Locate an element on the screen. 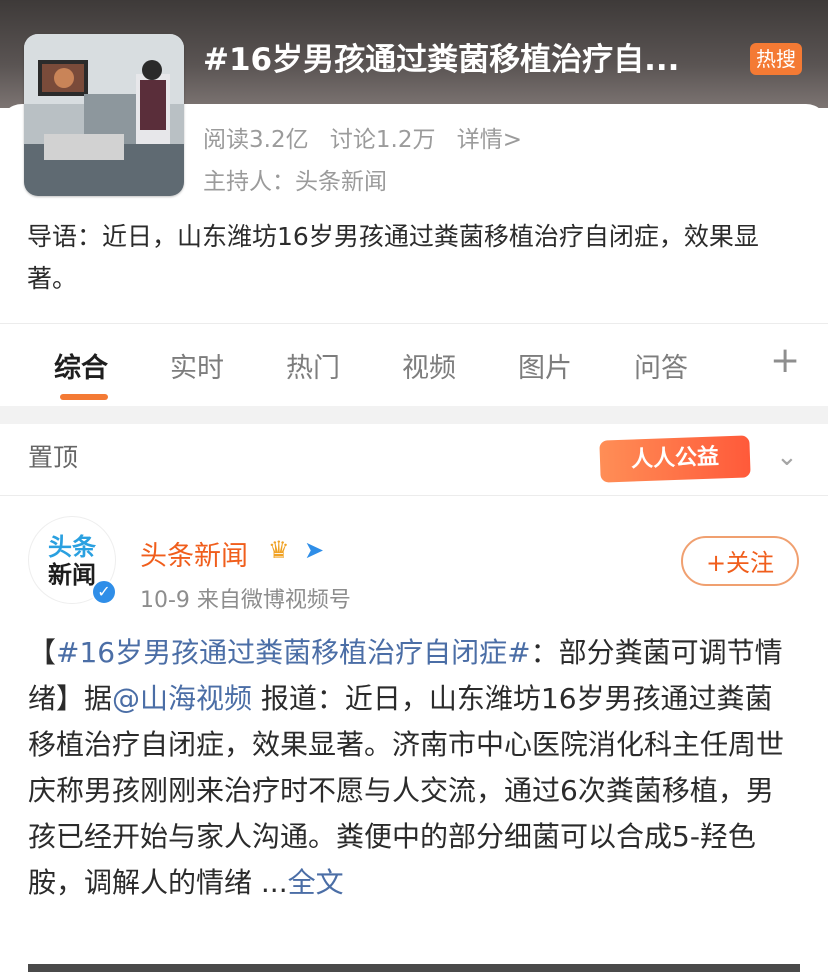  tab-realtime: 实时 is located at coordinates (197, 365).